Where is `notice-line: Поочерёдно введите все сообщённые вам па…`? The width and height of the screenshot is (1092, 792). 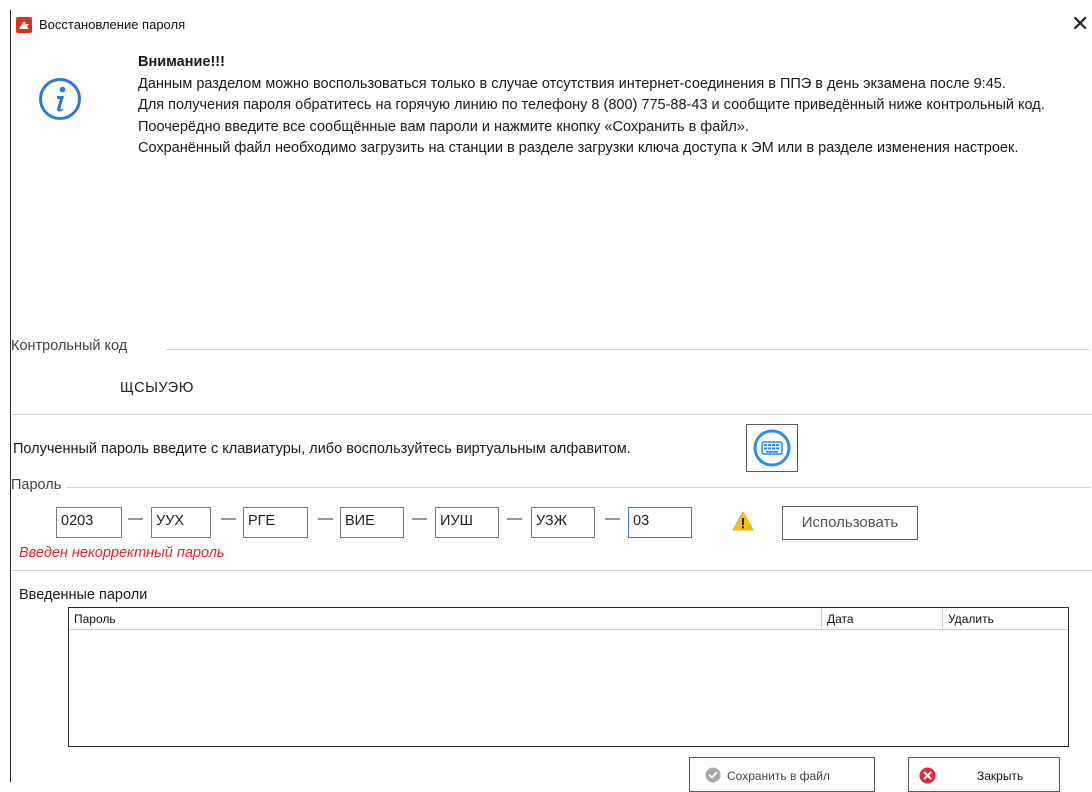 notice-line: Поочерёдно введите все сообщённые вам па… is located at coordinates (443, 126).